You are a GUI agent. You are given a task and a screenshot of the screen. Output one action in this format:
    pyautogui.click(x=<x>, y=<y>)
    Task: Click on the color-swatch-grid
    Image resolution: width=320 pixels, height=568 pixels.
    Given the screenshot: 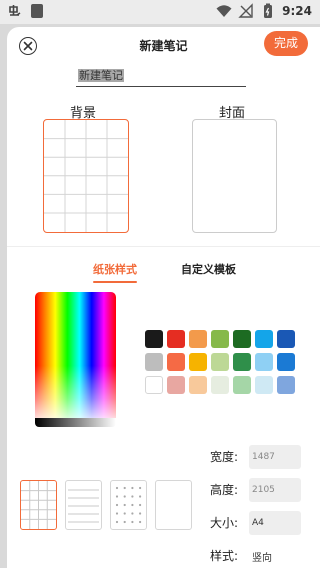 What is the action you would take?
    pyautogui.click(x=222, y=362)
    